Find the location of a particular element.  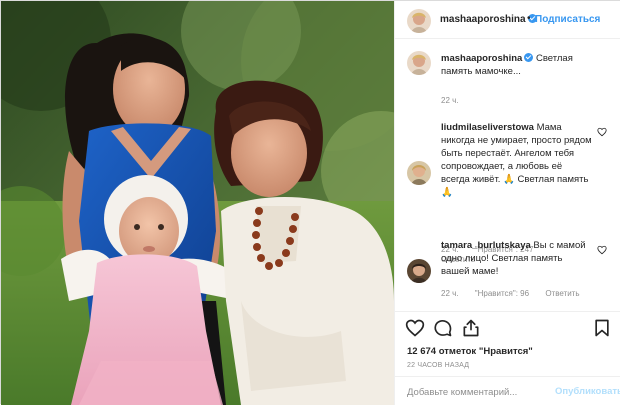

verified-badge-icon is located at coordinates (529, 57).